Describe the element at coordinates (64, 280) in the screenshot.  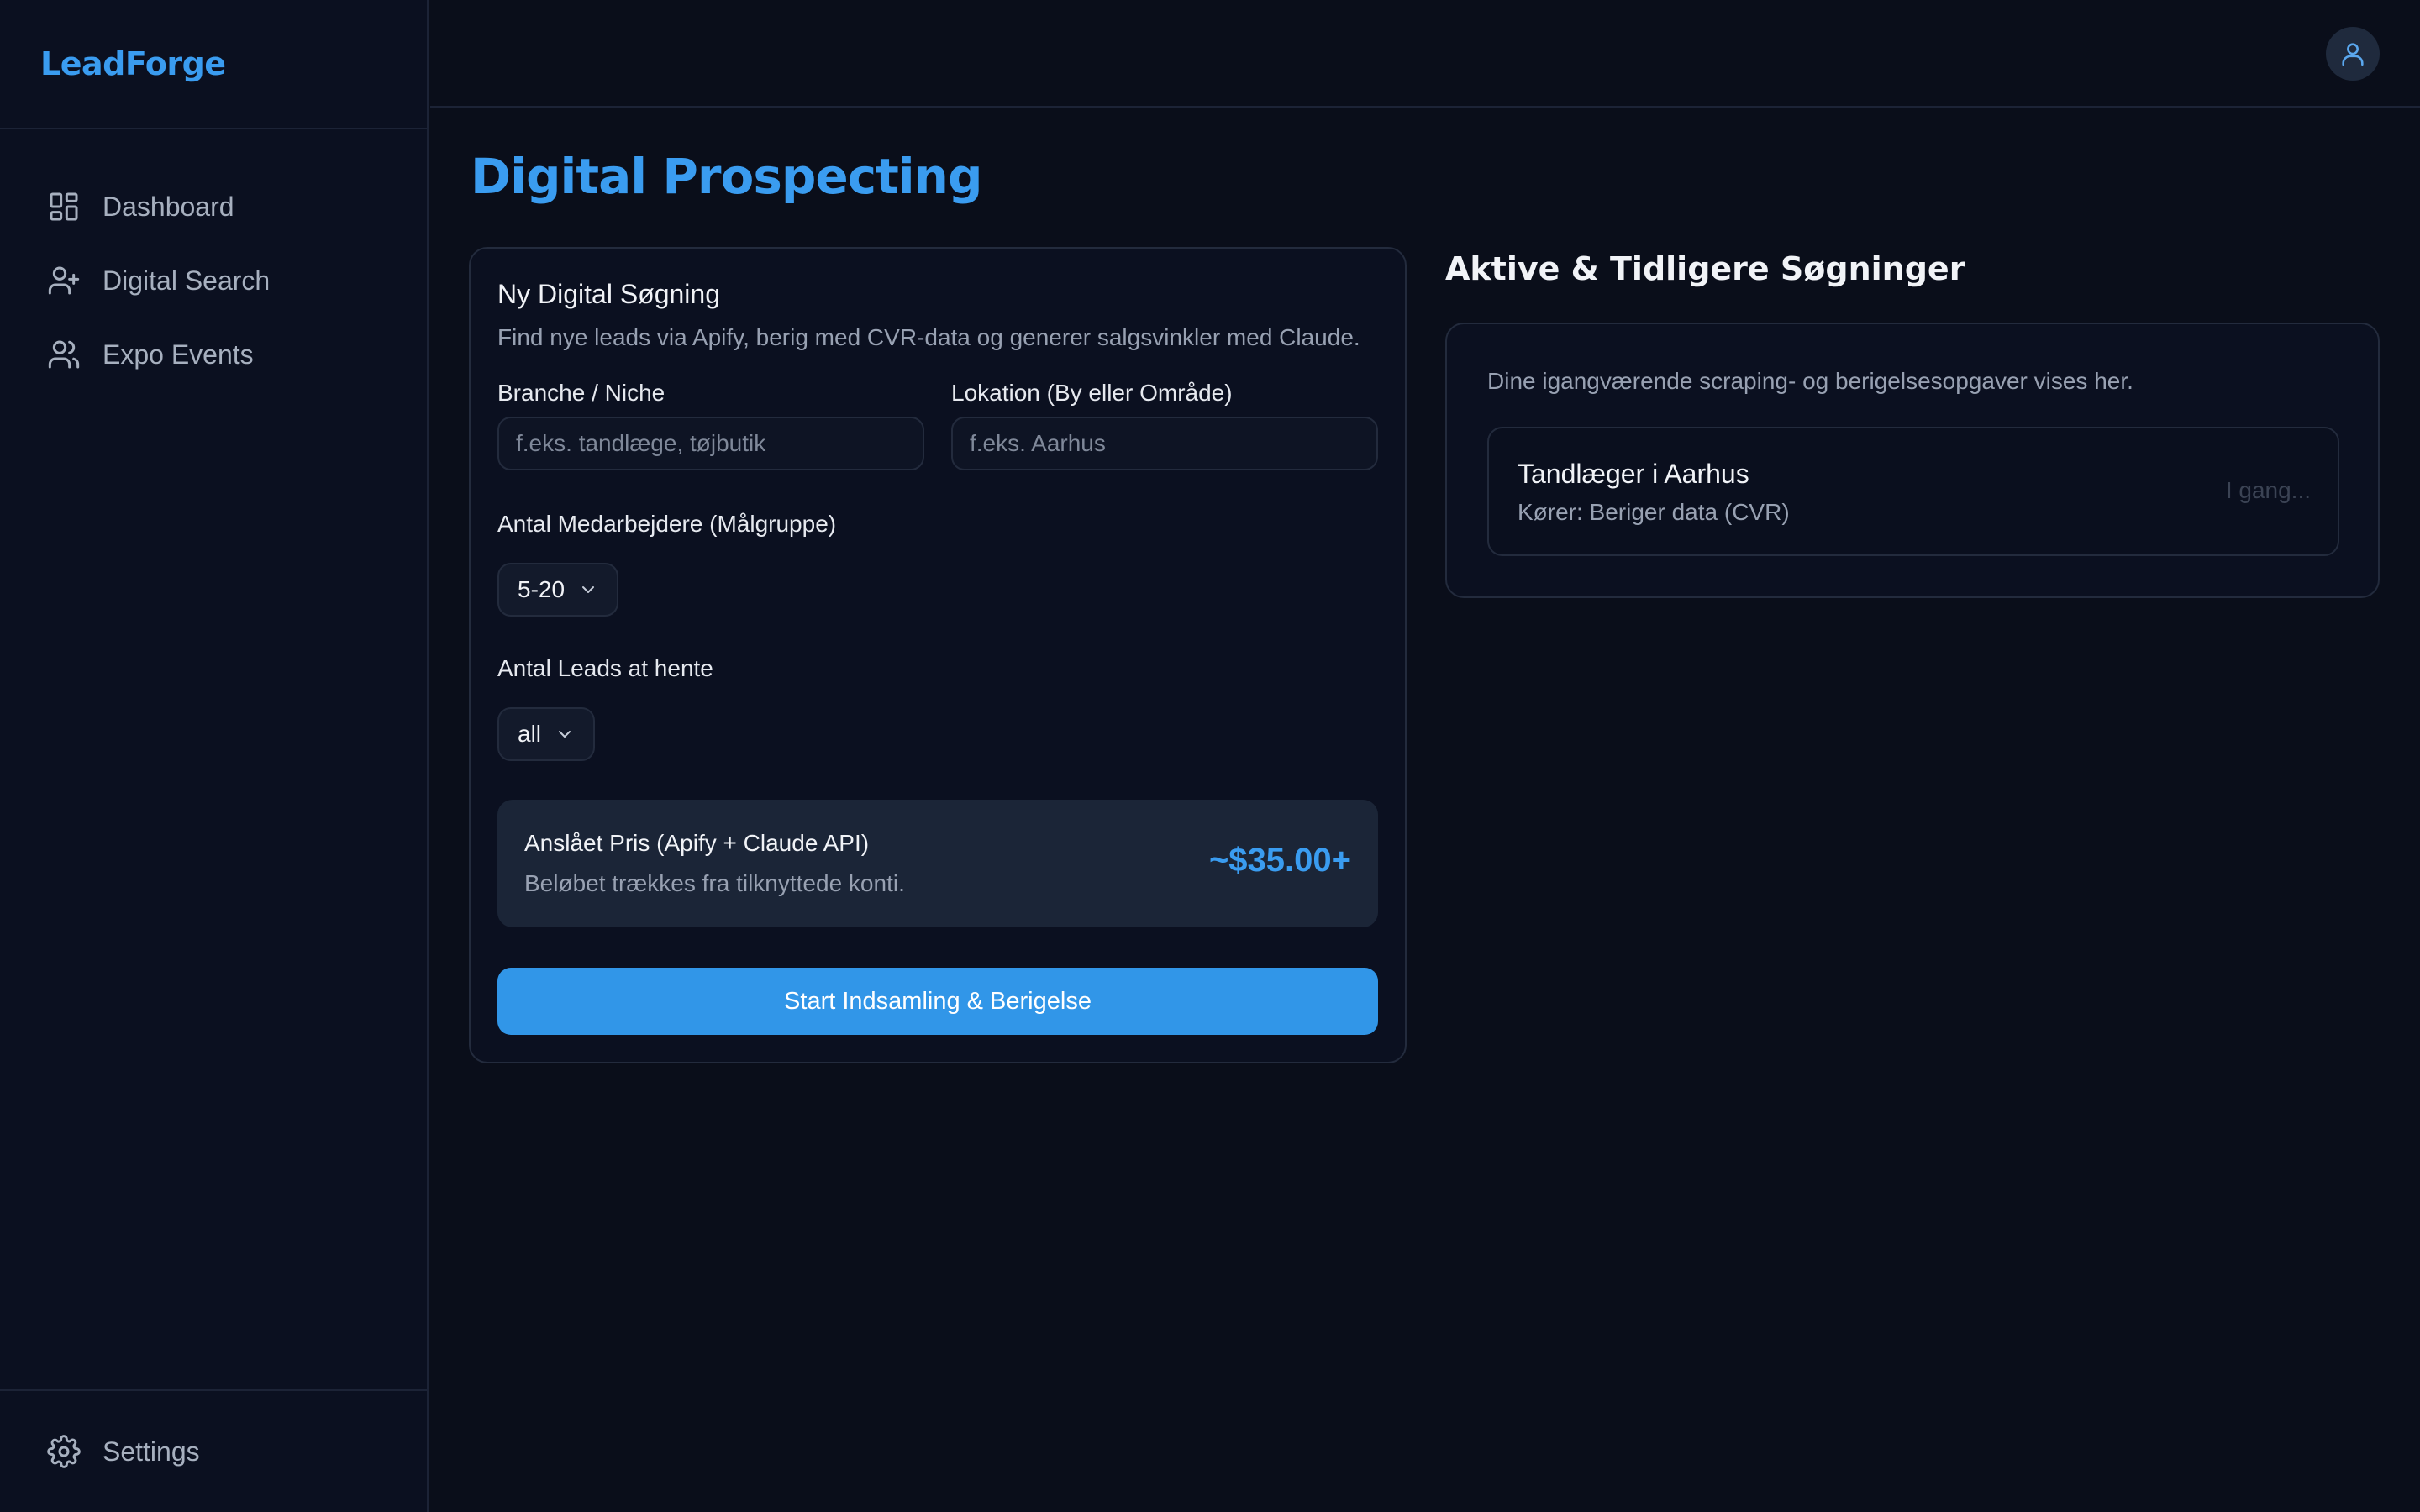
I see `user-plus-icon` at that location.